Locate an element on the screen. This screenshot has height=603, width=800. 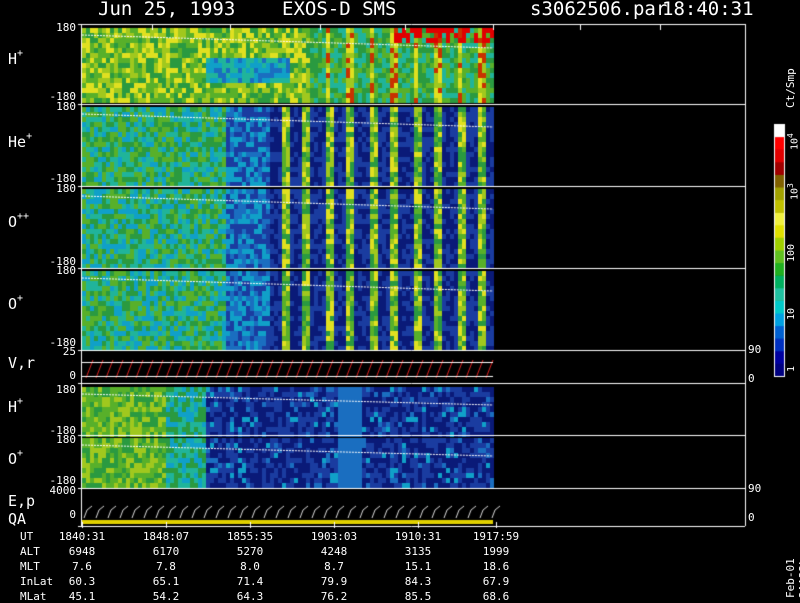
header-time: 18:40:31 is located at coordinates (708, 10).